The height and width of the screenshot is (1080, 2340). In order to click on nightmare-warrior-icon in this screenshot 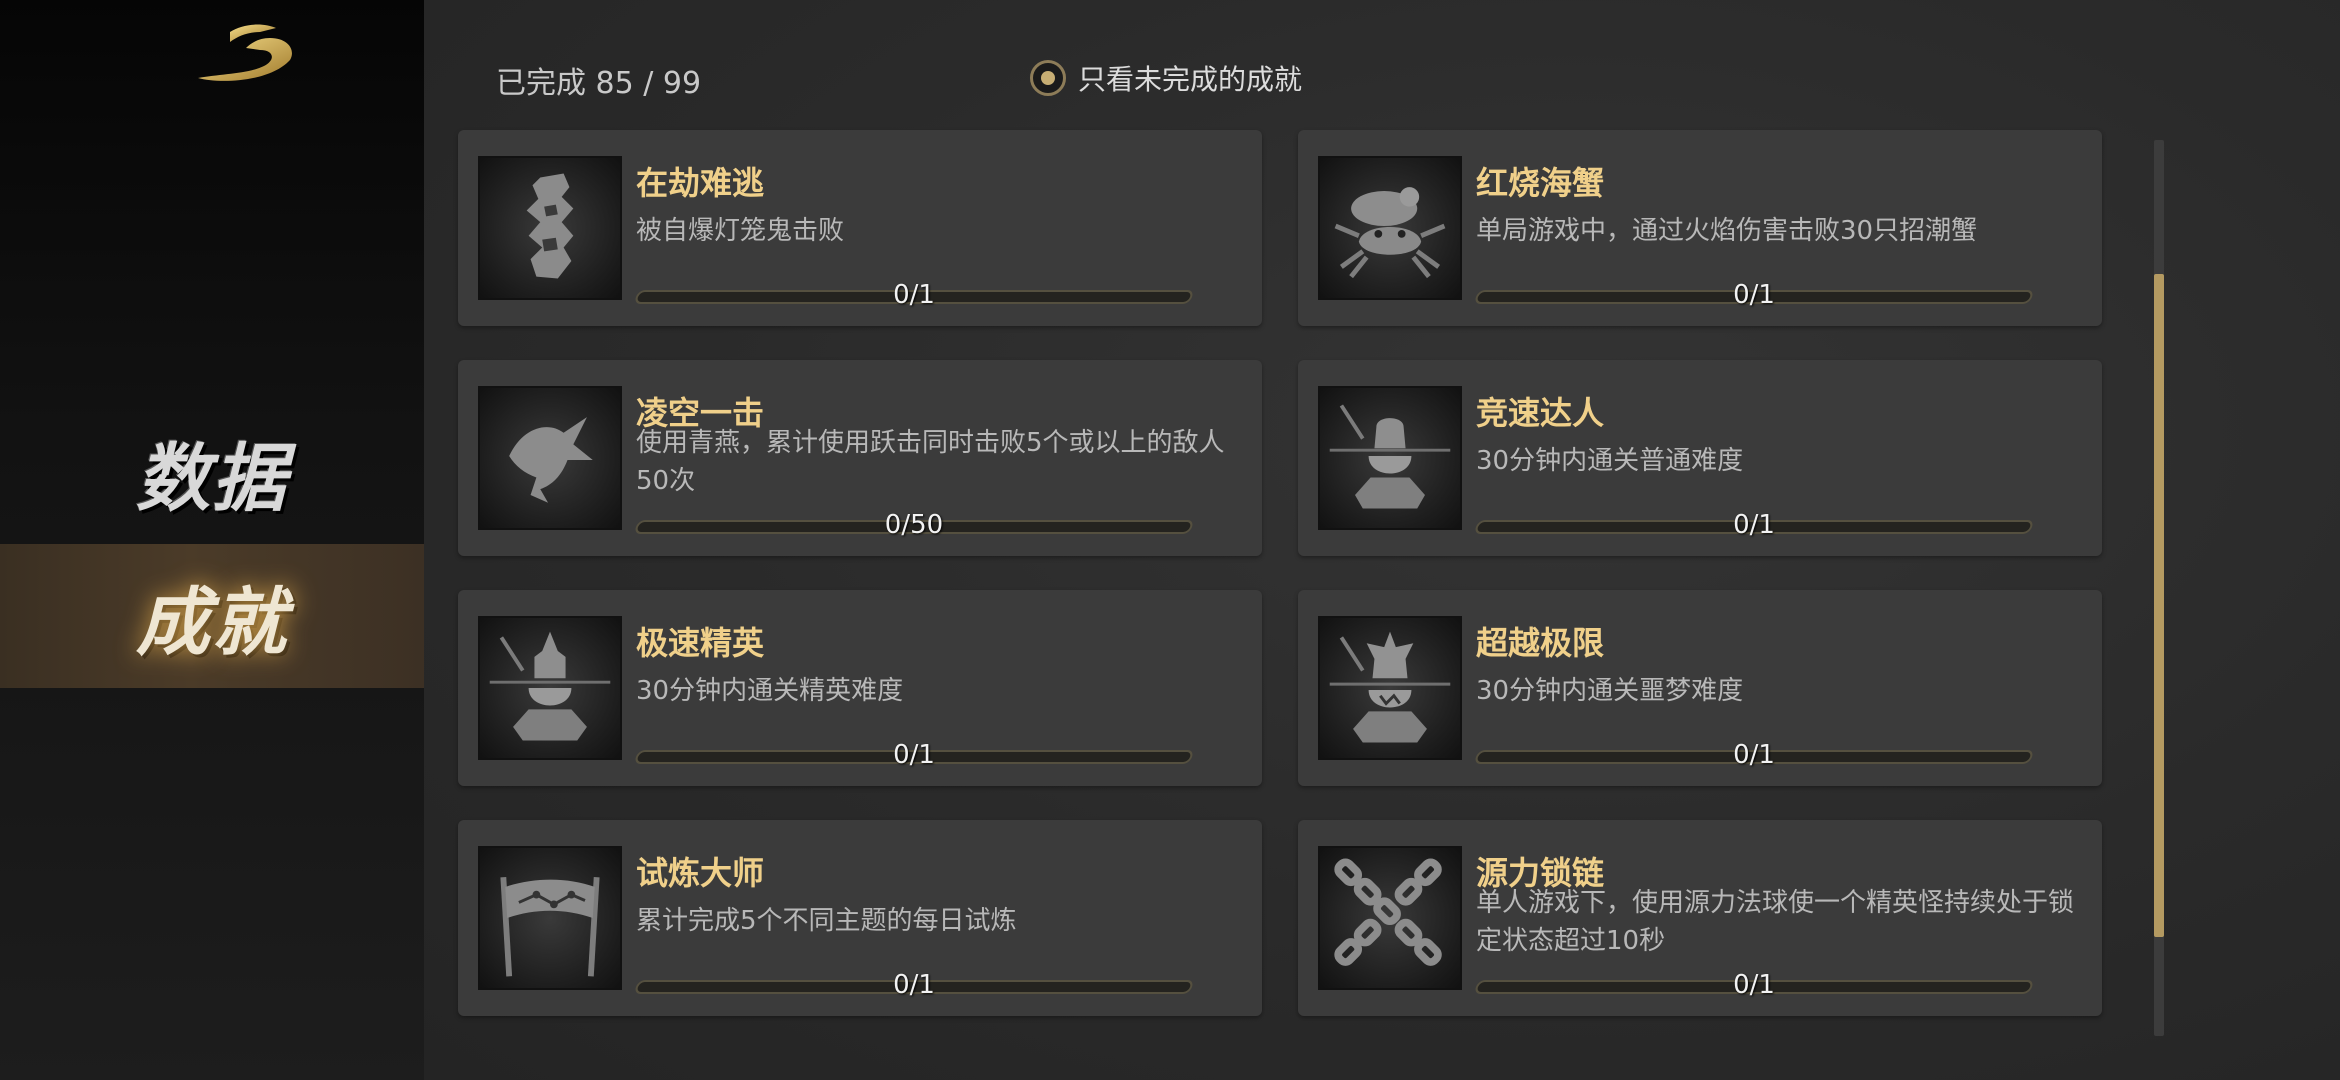, I will do `click(1390, 688)`.